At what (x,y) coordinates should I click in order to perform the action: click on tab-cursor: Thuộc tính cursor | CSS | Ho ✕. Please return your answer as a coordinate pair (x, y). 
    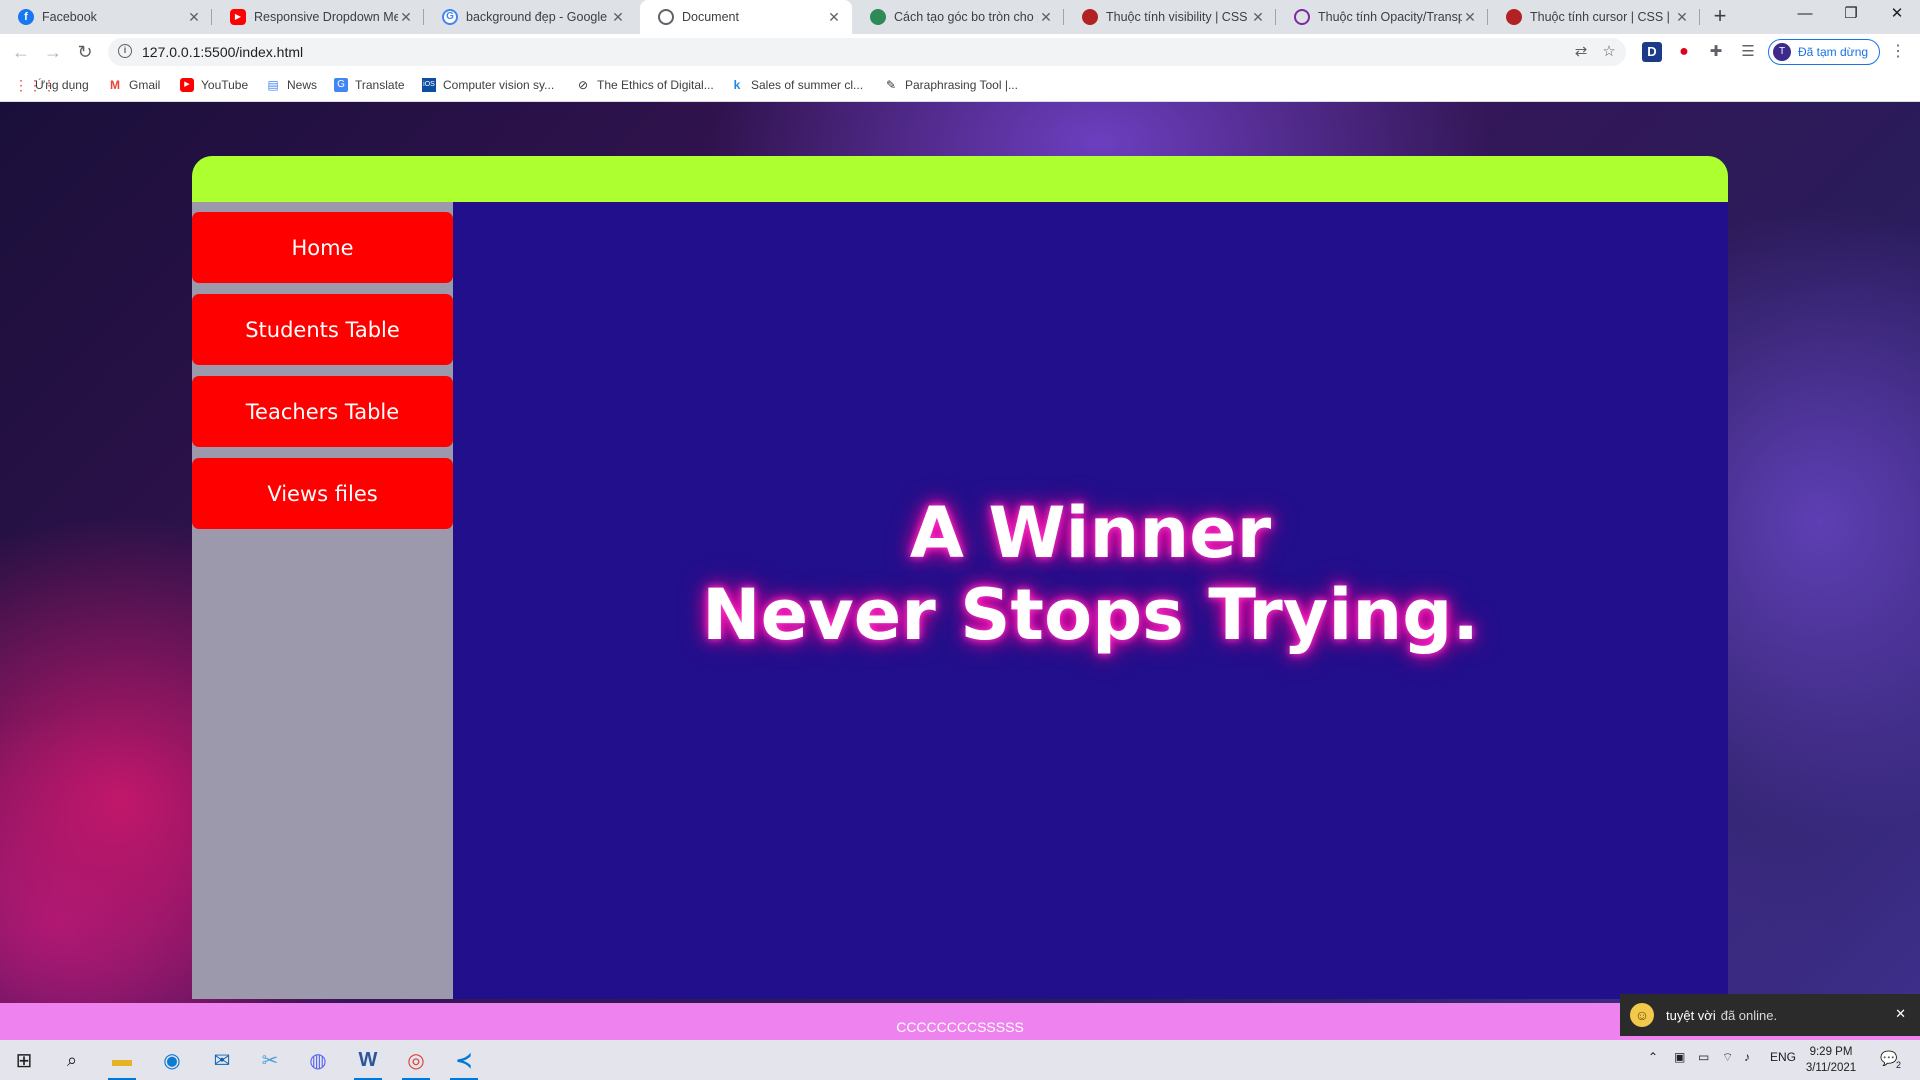
    Looking at the image, I should click on (1594, 17).